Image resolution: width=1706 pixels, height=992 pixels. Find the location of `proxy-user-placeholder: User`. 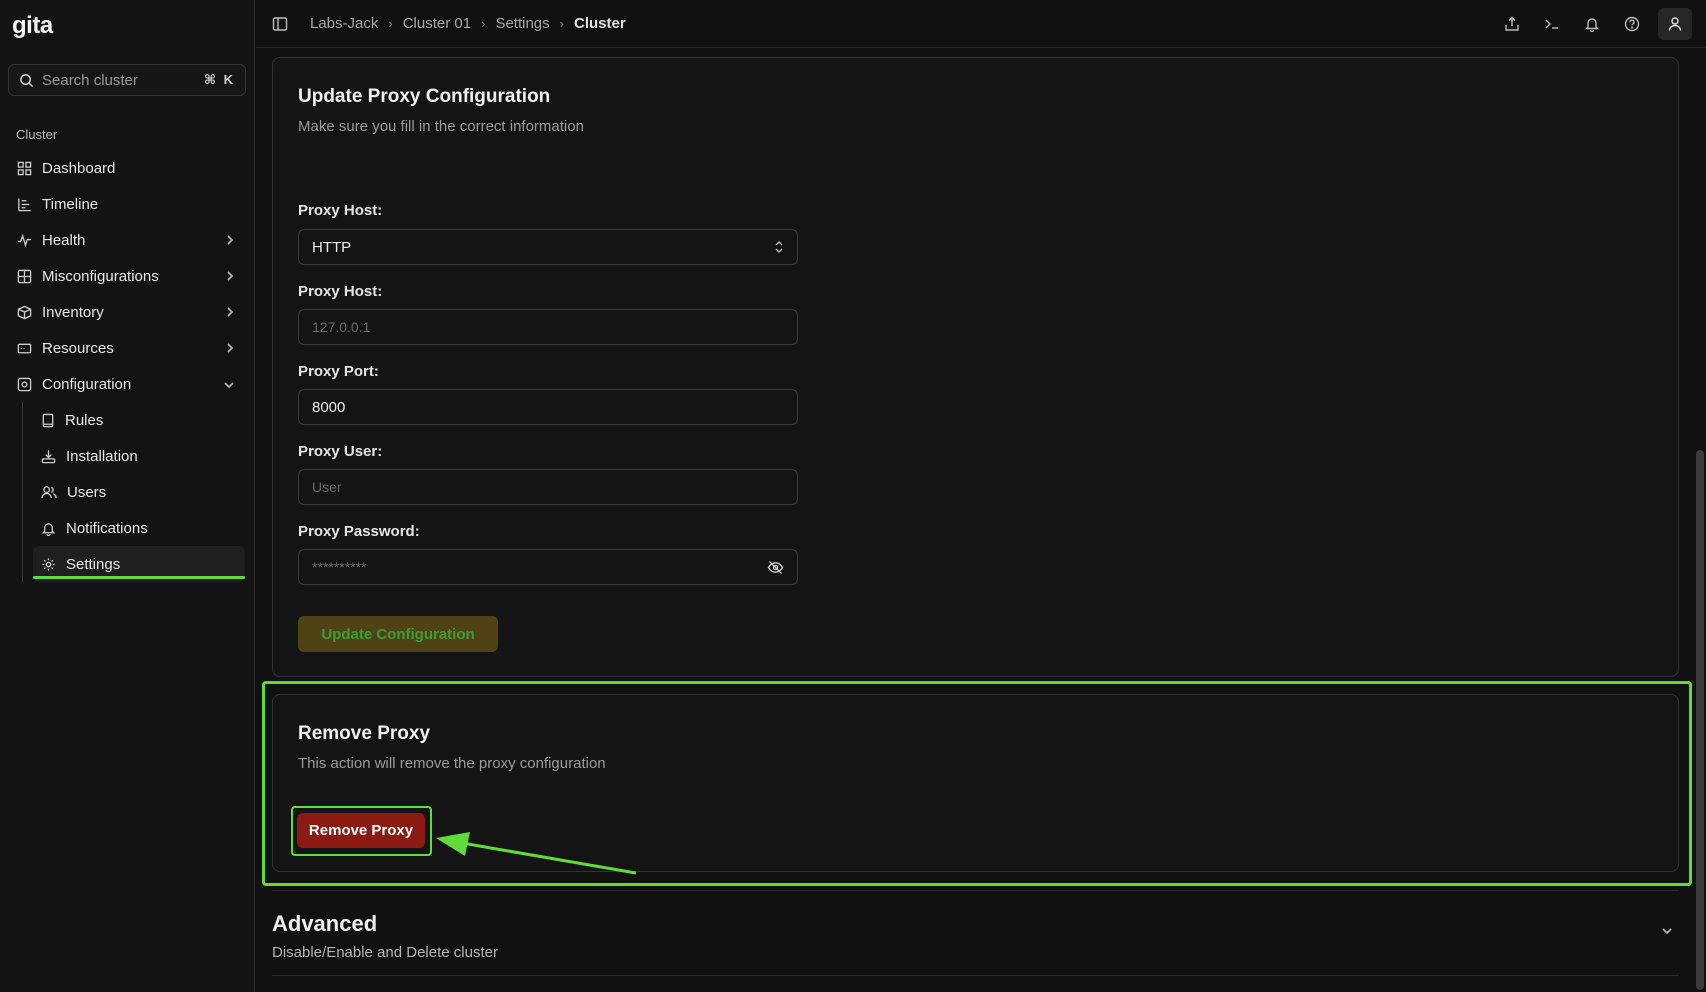

proxy-user-placeholder: User is located at coordinates (327, 487).